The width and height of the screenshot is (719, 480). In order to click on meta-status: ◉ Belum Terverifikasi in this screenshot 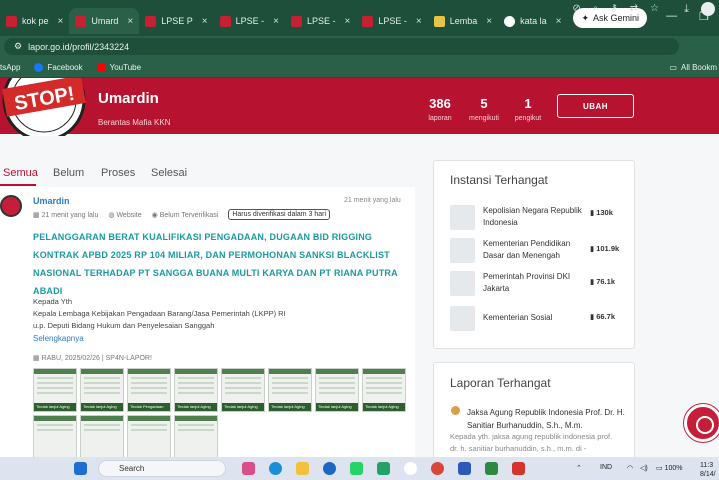, I will do `click(185, 215)`.